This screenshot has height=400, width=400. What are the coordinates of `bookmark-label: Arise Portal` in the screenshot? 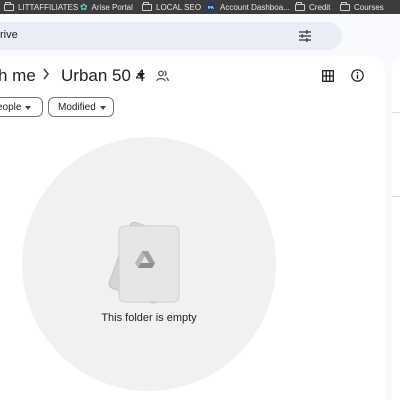 It's located at (112, 7).